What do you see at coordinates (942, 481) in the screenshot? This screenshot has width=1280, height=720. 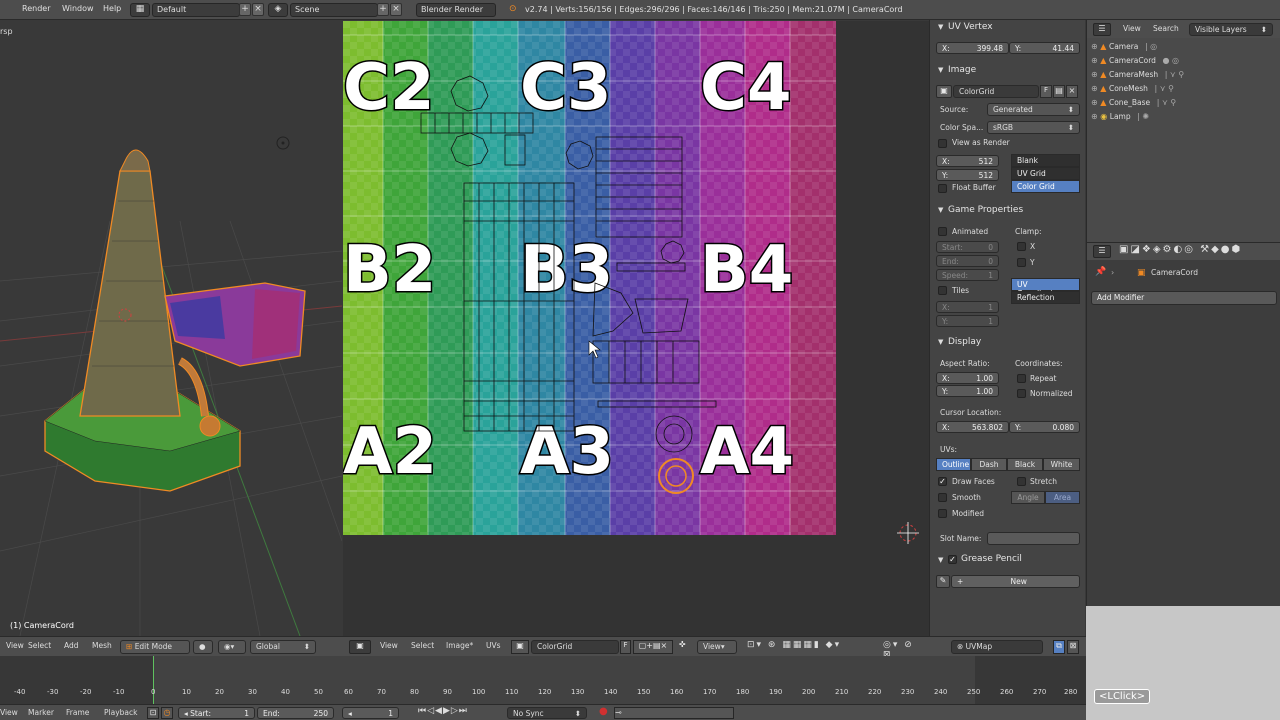 I see `draw-faces-checkbox: ✓` at bounding box center [942, 481].